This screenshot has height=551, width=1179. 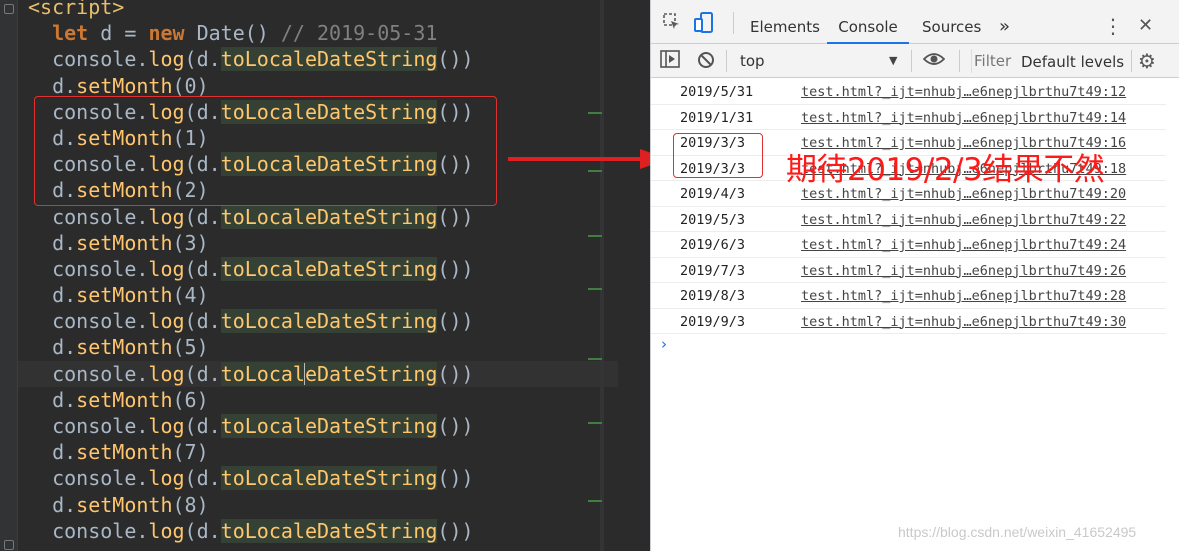 What do you see at coordinates (323, 400) in the screenshot?
I see `code-line: d.setMonth(6)` at bounding box center [323, 400].